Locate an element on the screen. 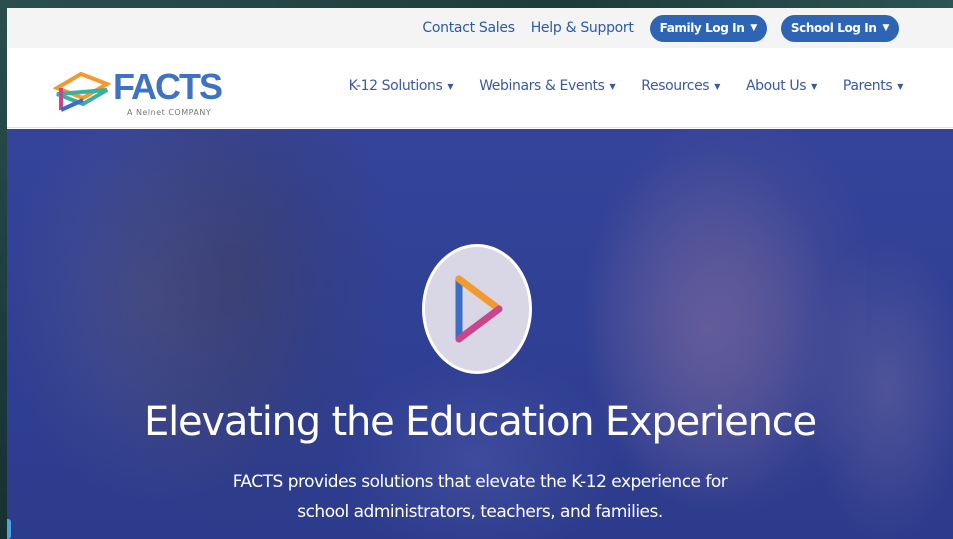 This screenshot has width=953, height=539. nav-item-webinars-events: Webinars & Events ▼ is located at coordinates (547, 86).